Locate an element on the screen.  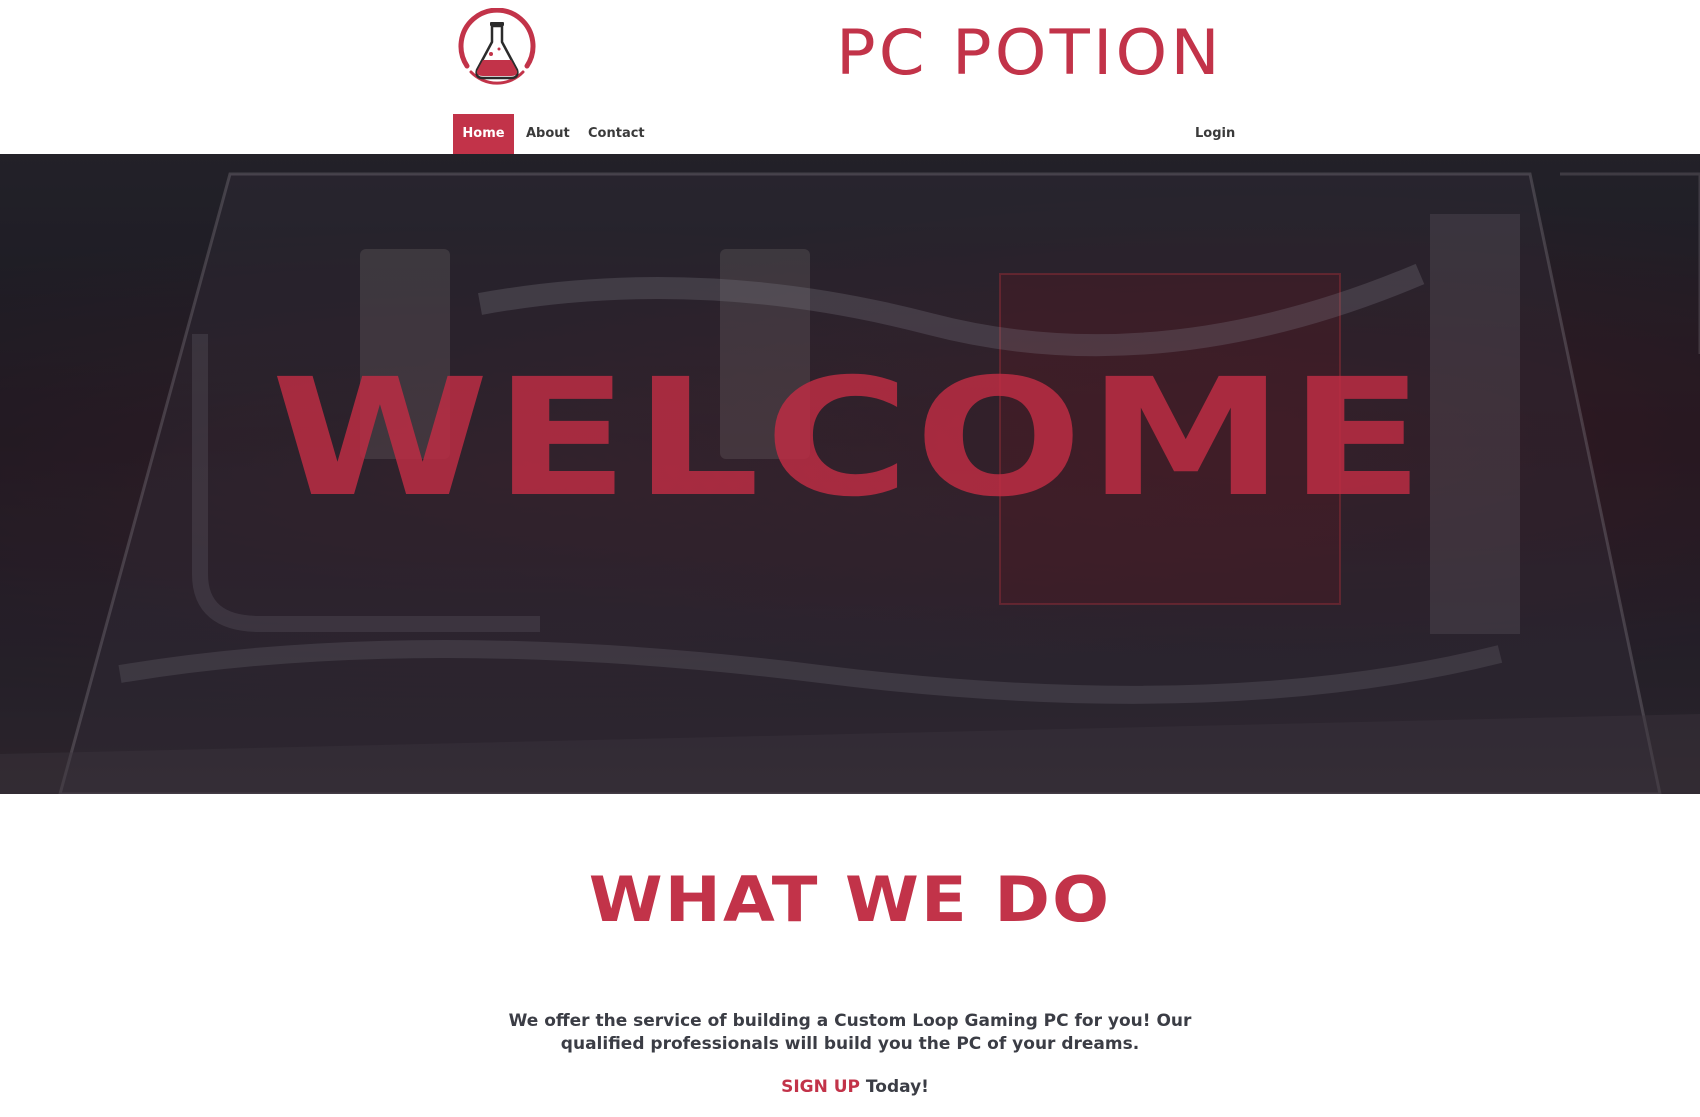
section-heading: WHAT WE DO is located at coordinates (850, 899).